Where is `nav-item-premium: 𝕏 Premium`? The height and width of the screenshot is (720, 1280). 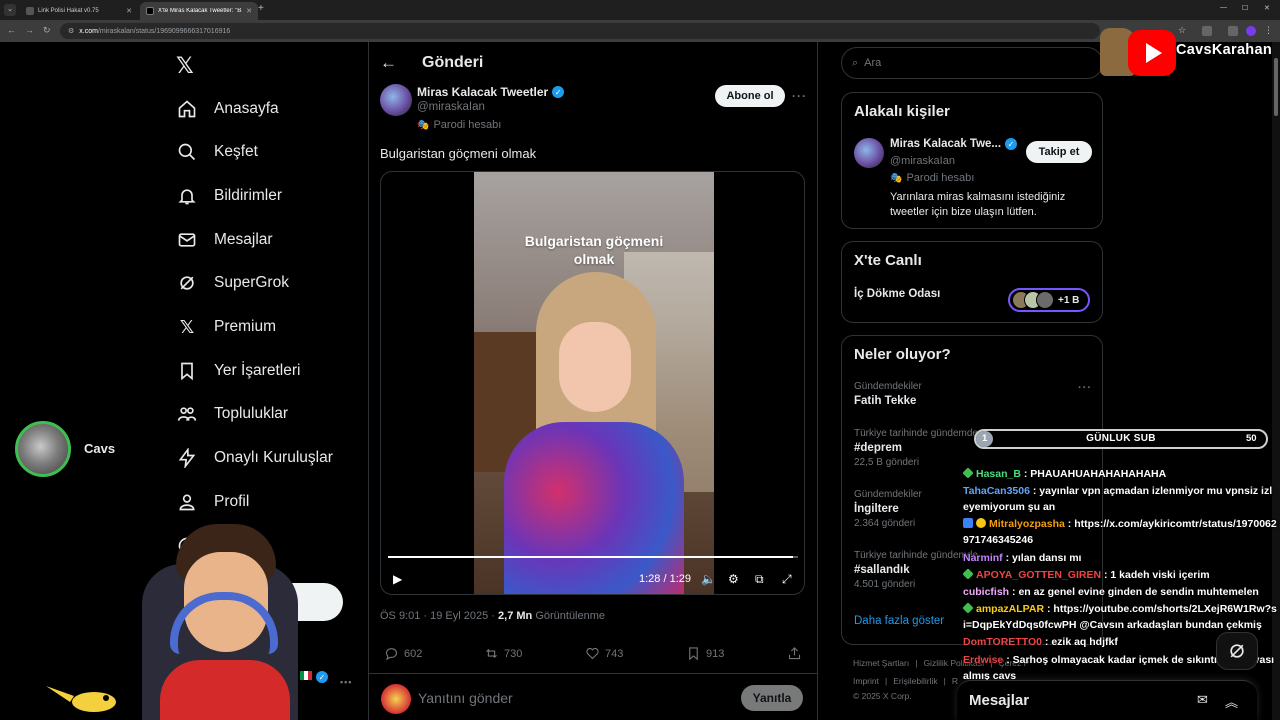
nav-item-premium: 𝕏 Premium is located at coordinates (226, 327).